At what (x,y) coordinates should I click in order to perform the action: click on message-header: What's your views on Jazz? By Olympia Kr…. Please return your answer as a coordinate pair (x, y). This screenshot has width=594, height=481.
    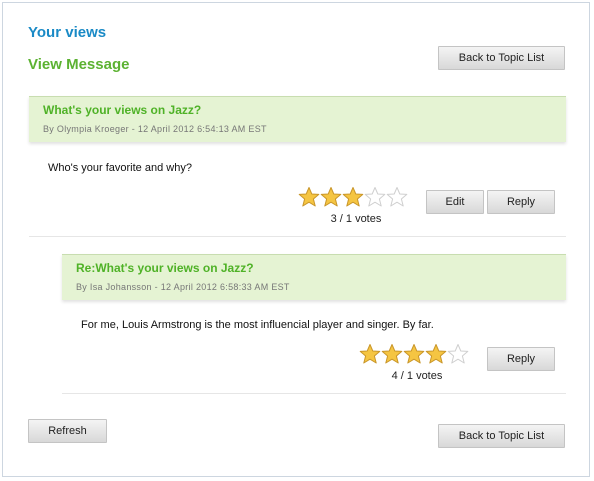
    Looking at the image, I should click on (297, 119).